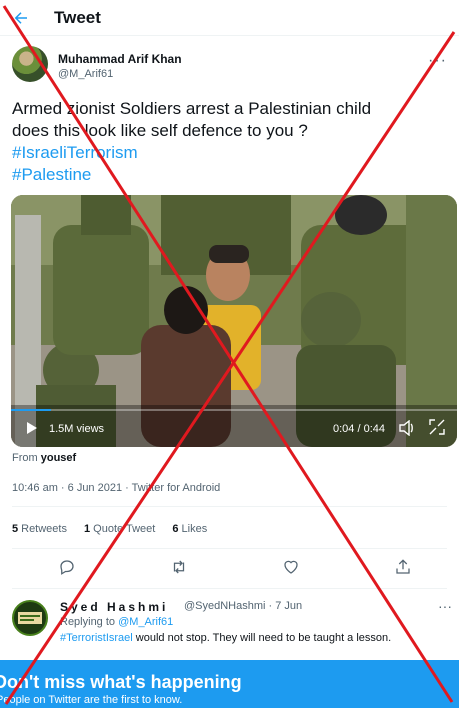 Image resolution: width=459 pixels, height=708 pixels. What do you see at coordinates (114, 607) in the screenshot?
I see `reply-author-name: Syed Hashmi` at bounding box center [114, 607].